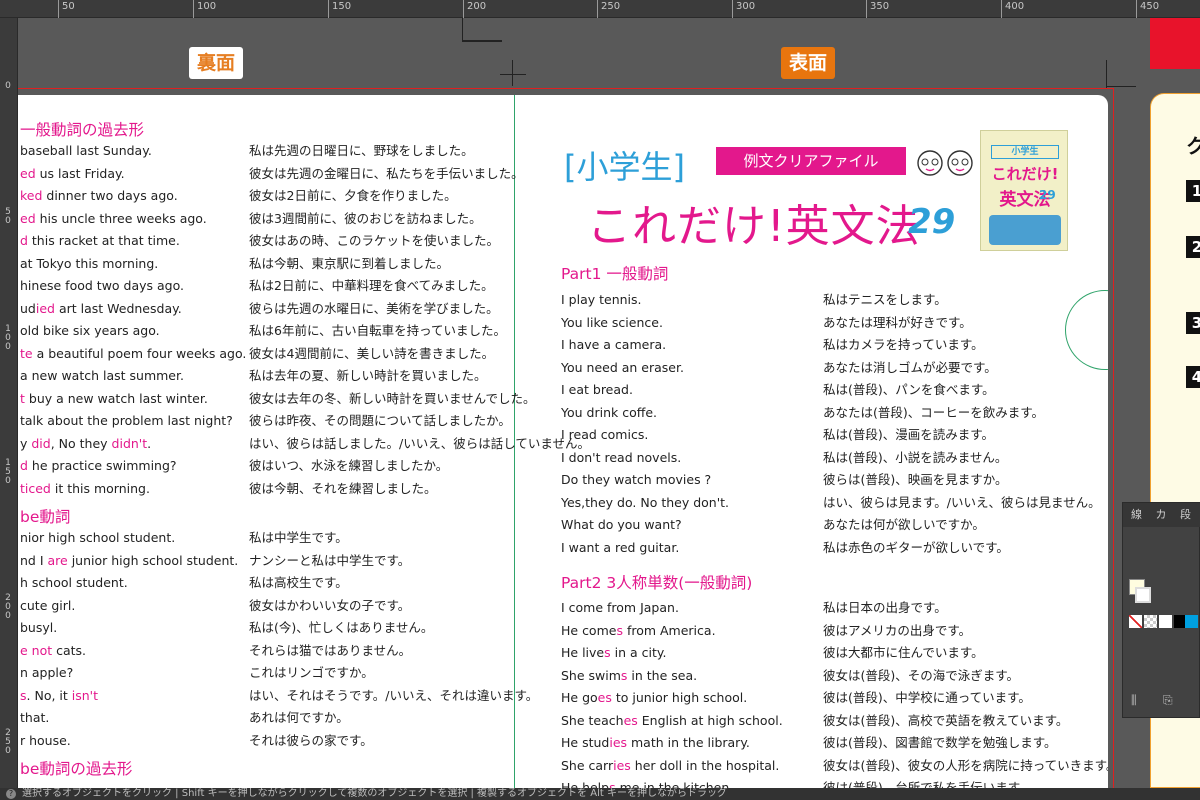  What do you see at coordinates (904, 524) in the screenshot?
I see `example-japanese: あなたは何が欲しいですか。` at bounding box center [904, 524].